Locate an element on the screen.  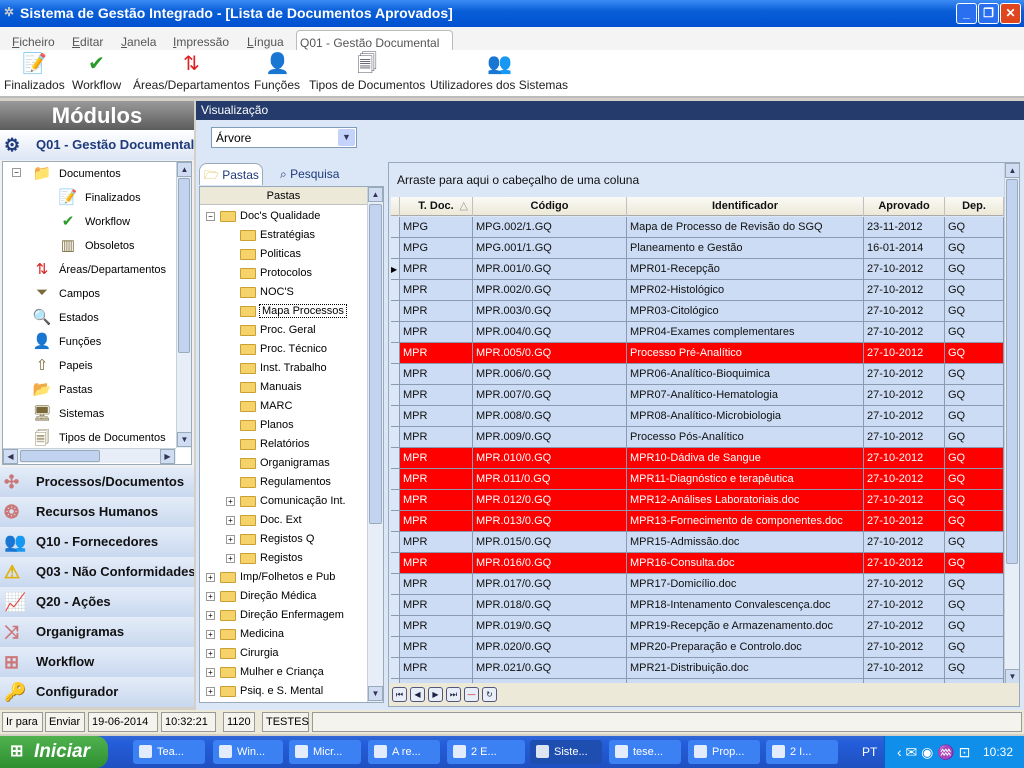
chevron-down-icon: ▼ is located at coordinates (346, 137).